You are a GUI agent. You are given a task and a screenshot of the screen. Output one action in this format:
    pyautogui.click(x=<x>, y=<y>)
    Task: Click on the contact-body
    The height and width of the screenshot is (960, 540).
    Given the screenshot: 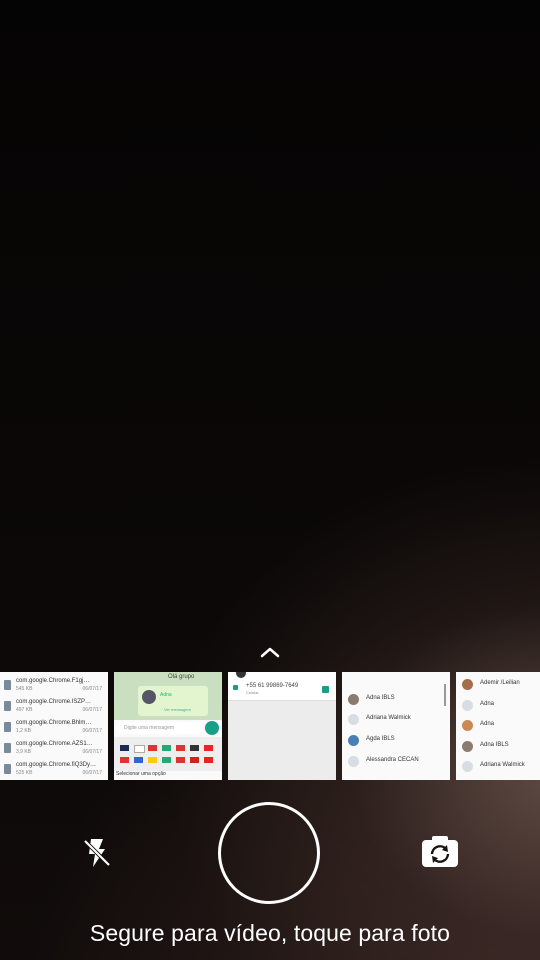 What is the action you would take?
    pyautogui.click(x=282, y=740)
    